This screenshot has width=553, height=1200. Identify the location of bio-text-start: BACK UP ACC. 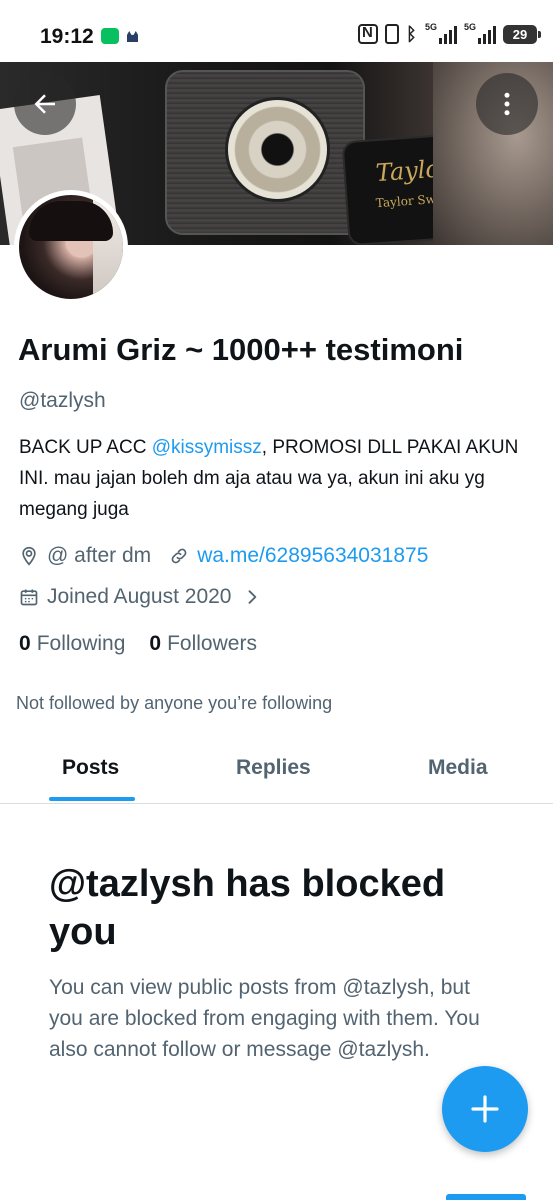
(85, 447).